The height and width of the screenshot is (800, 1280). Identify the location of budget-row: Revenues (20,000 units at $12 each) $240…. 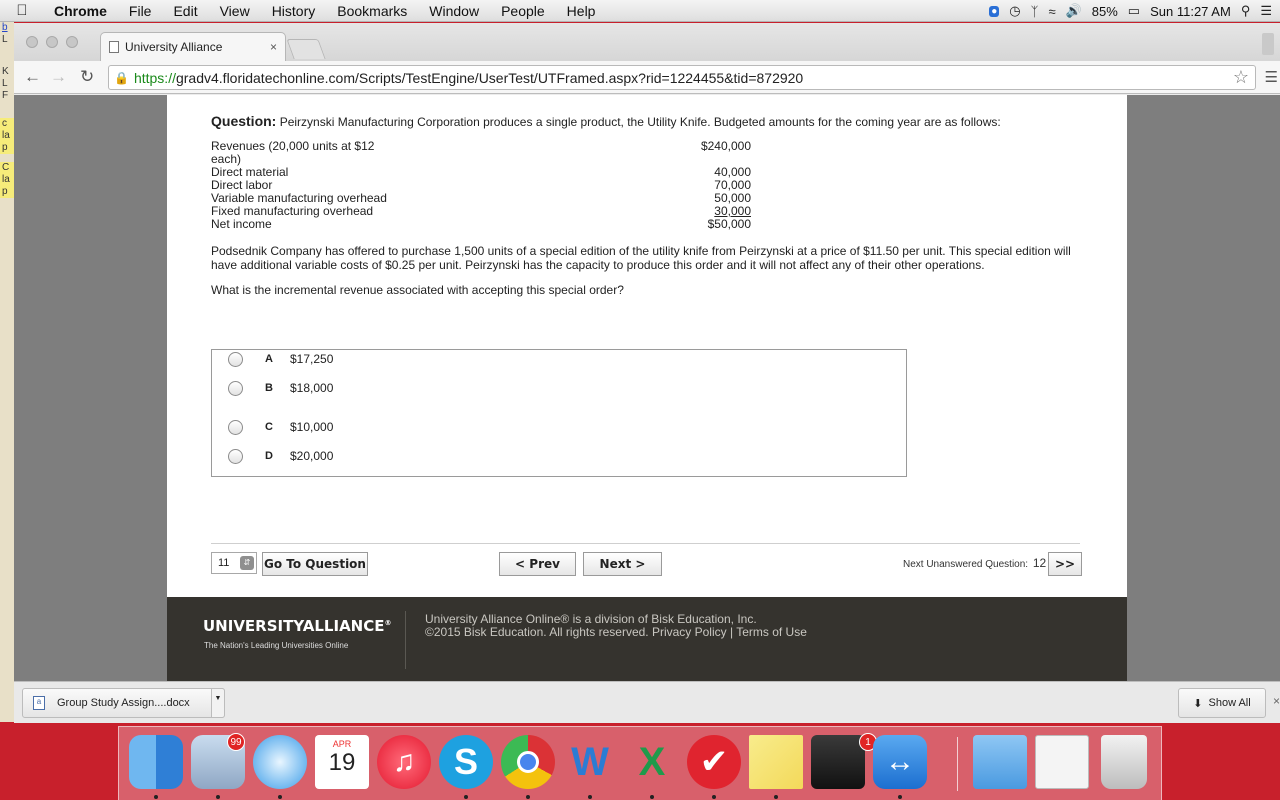
(481, 153).